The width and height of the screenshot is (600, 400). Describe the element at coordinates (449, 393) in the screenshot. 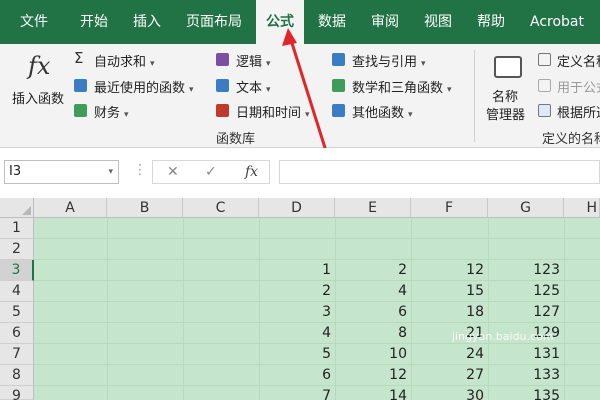

I see `cell-f9: 30` at that location.